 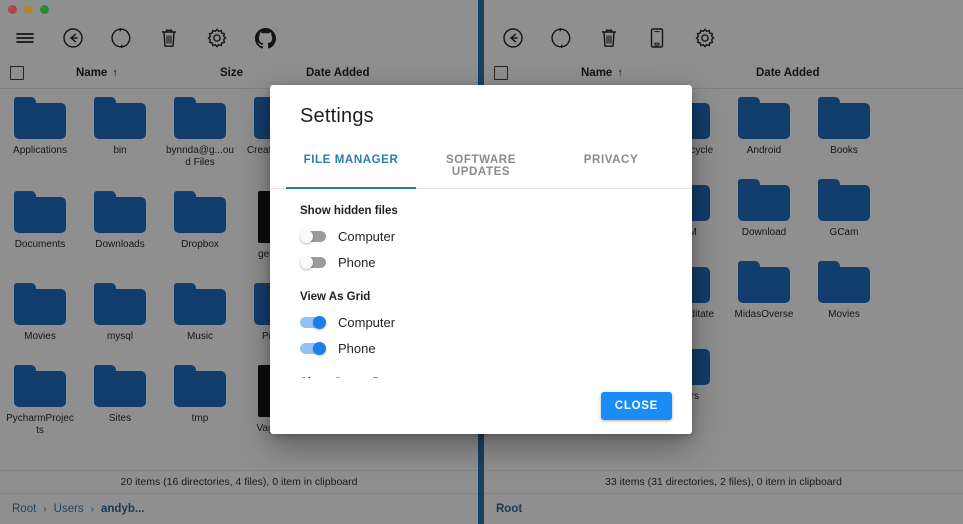 I want to click on setting-row: Computer, so click(x=481, y=236).